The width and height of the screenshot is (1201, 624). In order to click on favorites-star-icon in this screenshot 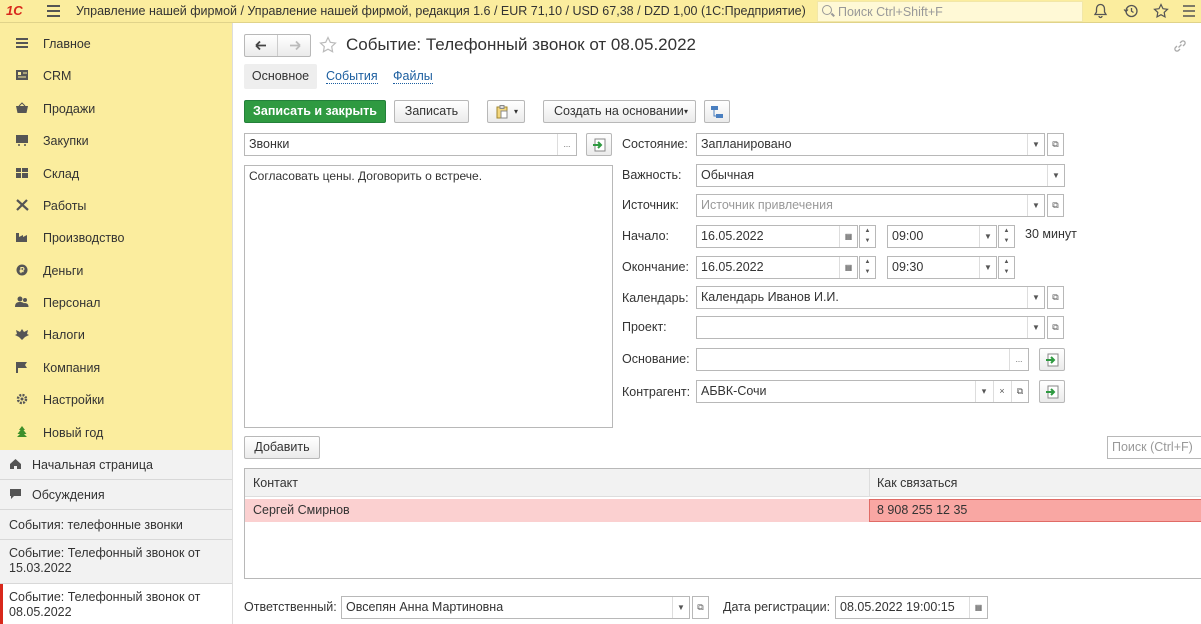, I will do `click(1161, 13)`.